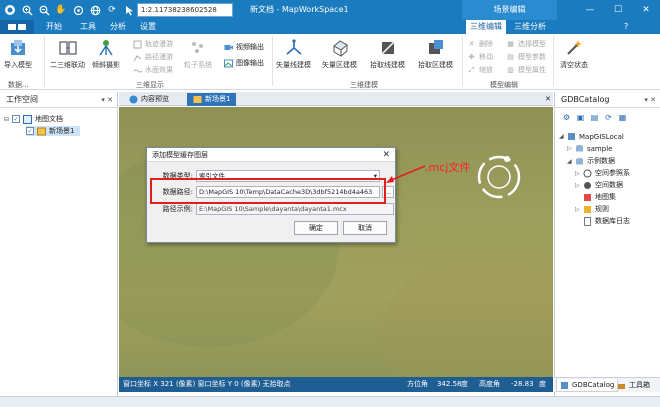 The width and height of the screenshot is (660, 407). I want to click on model-attrs-icon: ▥, so click(510, 70).